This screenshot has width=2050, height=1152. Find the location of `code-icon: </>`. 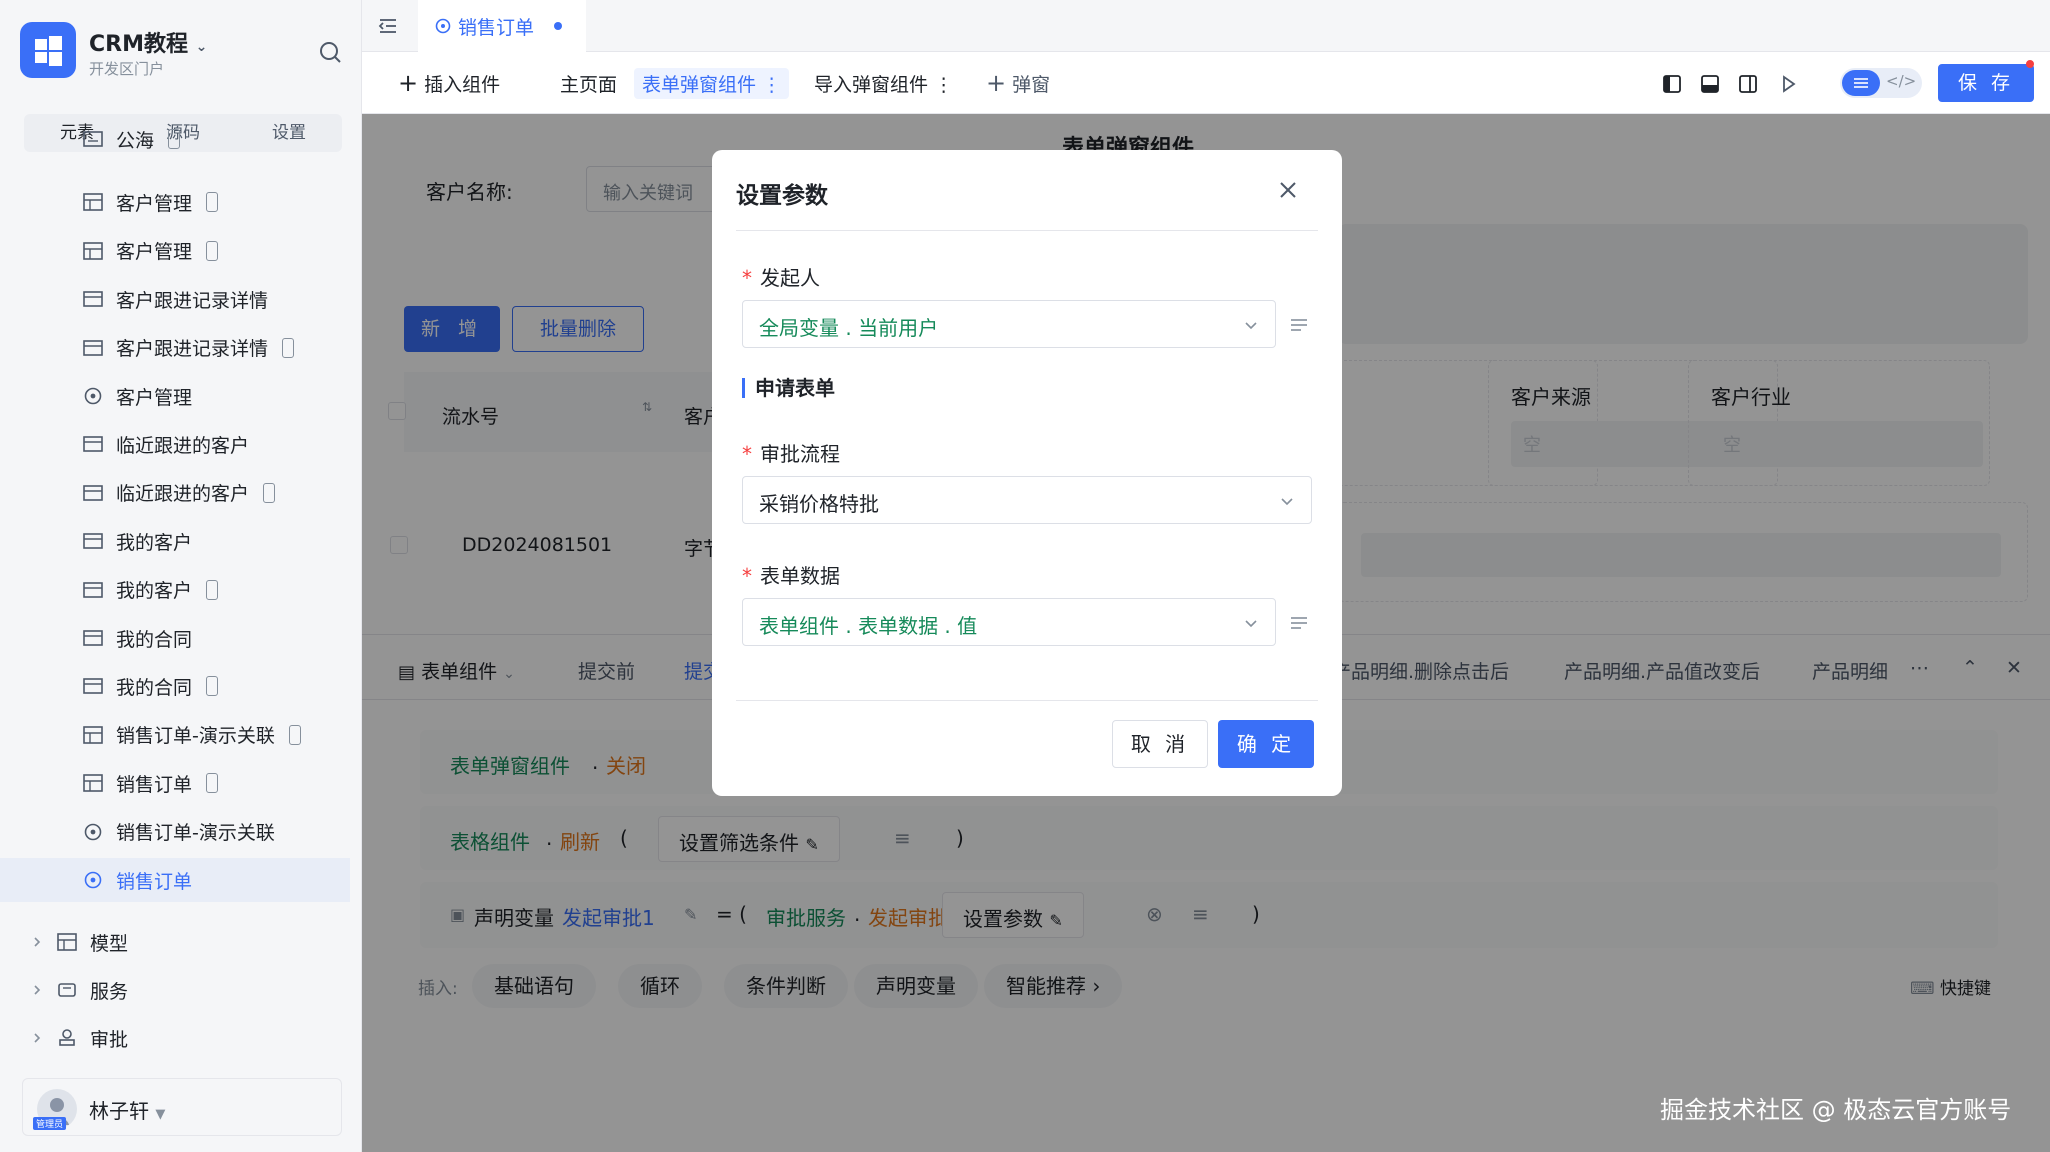

code-icon: </> is located at coordinates (1901, 81).